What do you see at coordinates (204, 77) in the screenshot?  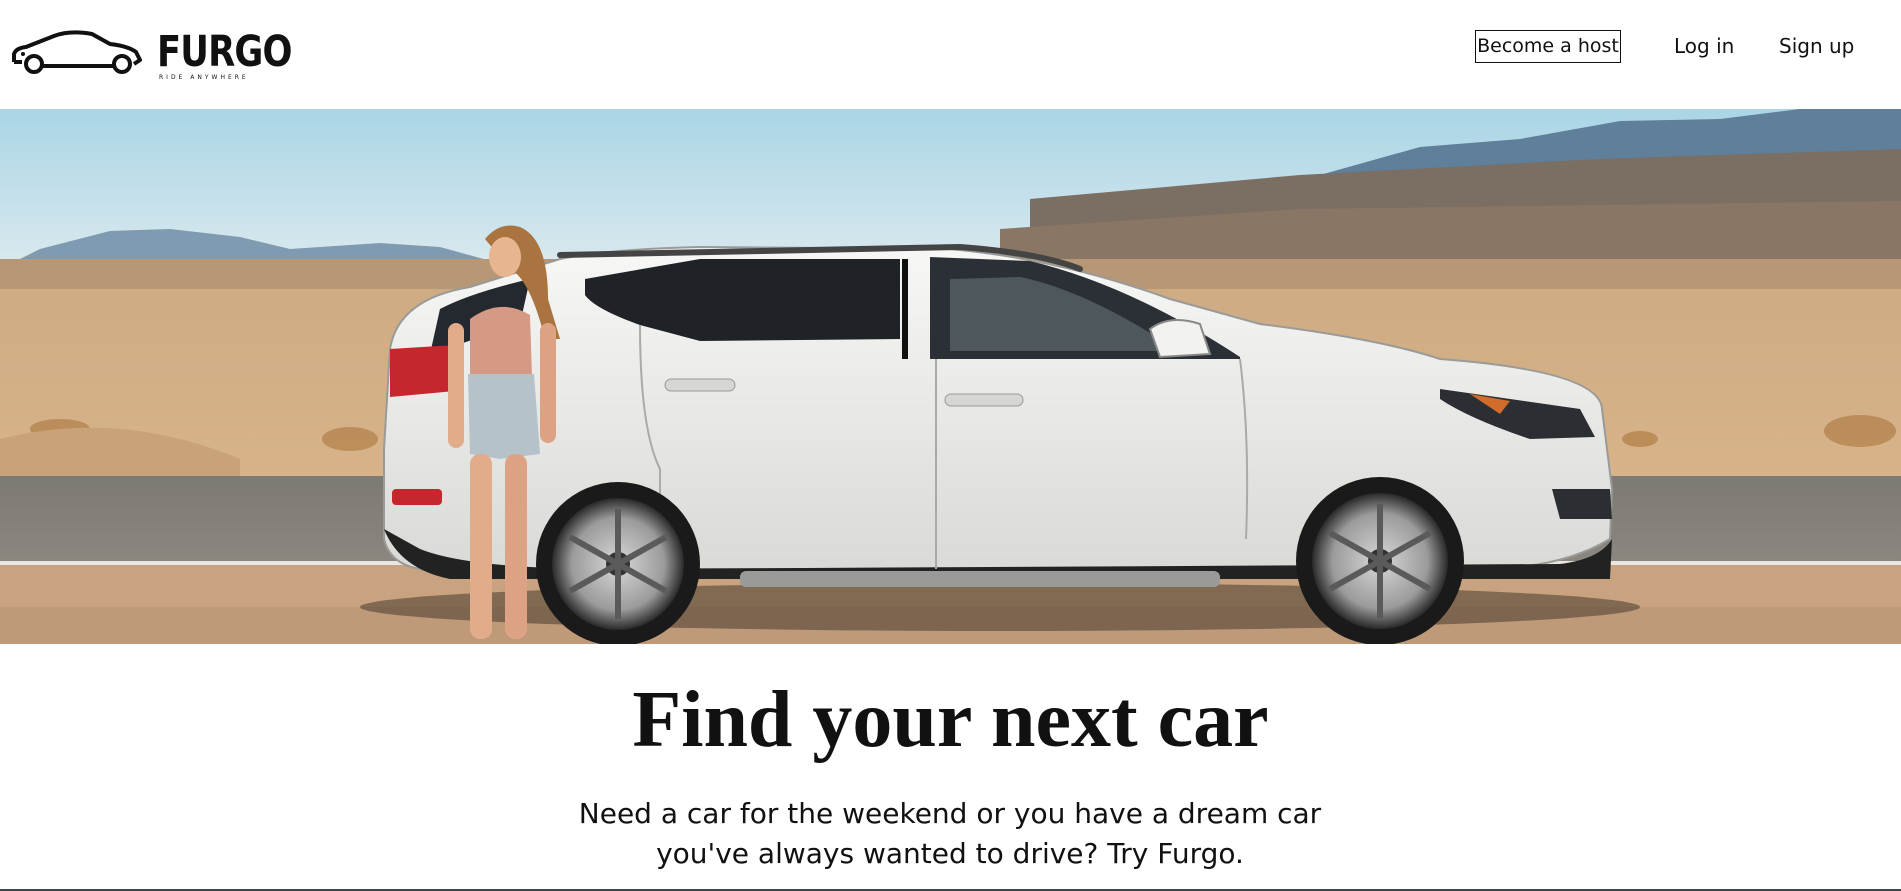 I see `brand-tagline: RIDE ANYWHERE` at bounding box center [204, 77].